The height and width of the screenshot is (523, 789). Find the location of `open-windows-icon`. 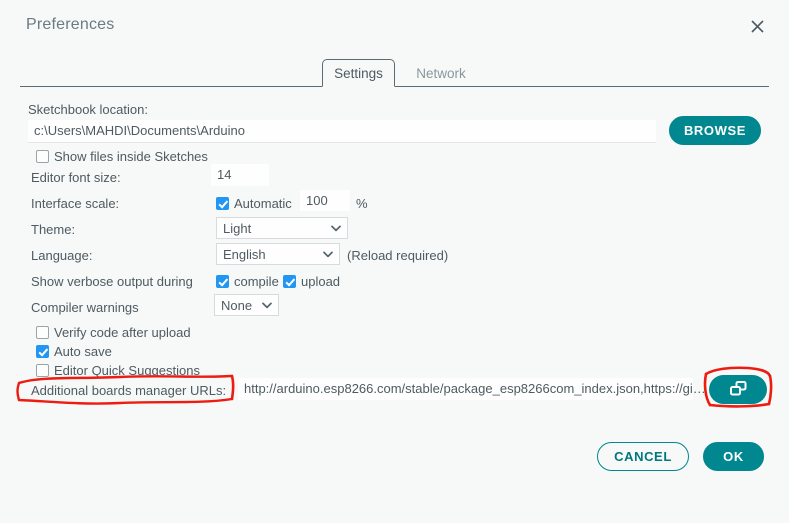

open-windows-icon is located at coordinates (738, 390).